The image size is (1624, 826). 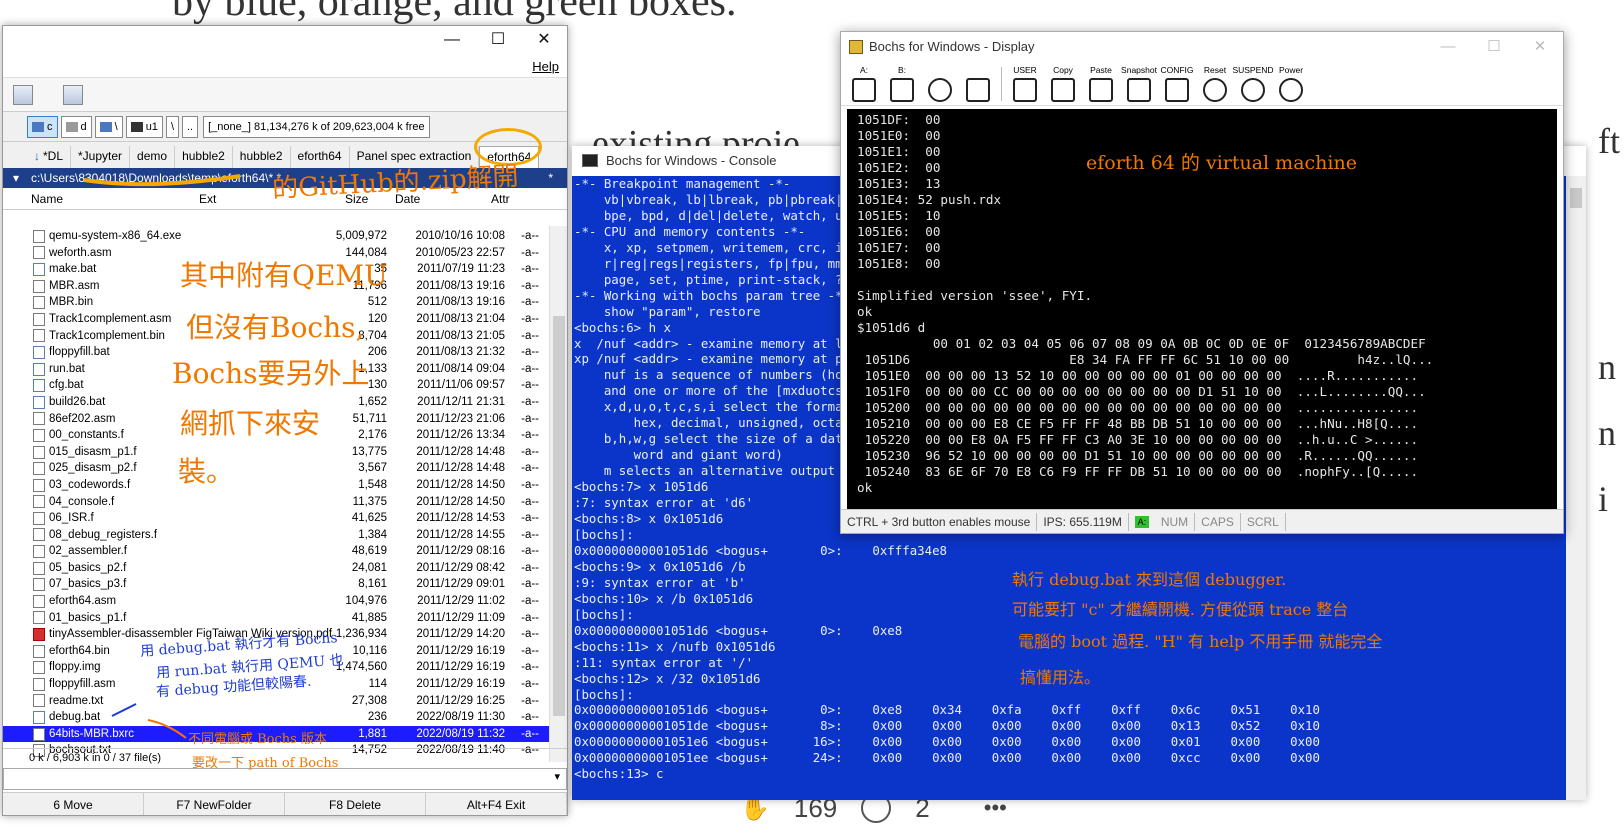 What do you see at coordinates (271, 373) in the screenshot?
I see `annotation-qemu-3: Bochs要另外上` at bounding box center [271, 373].